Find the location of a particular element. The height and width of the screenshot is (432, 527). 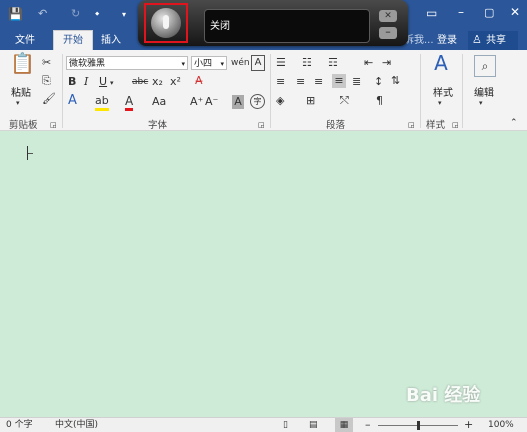

italic-button: I is located at coordinates (86, 82).